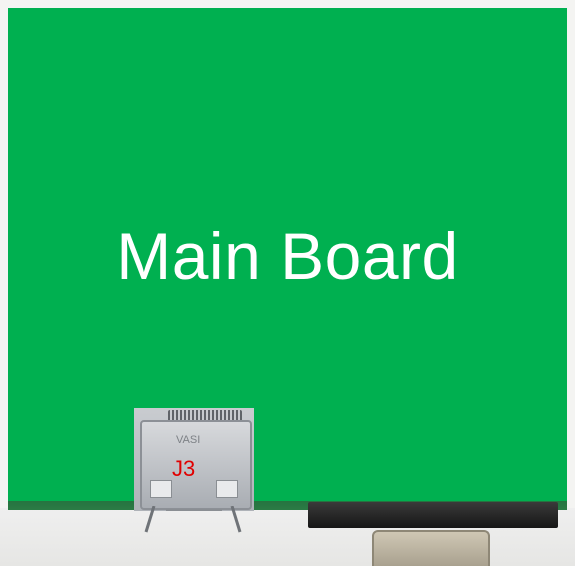  I want to click on hdmi-tab-right, so click(227, 489).